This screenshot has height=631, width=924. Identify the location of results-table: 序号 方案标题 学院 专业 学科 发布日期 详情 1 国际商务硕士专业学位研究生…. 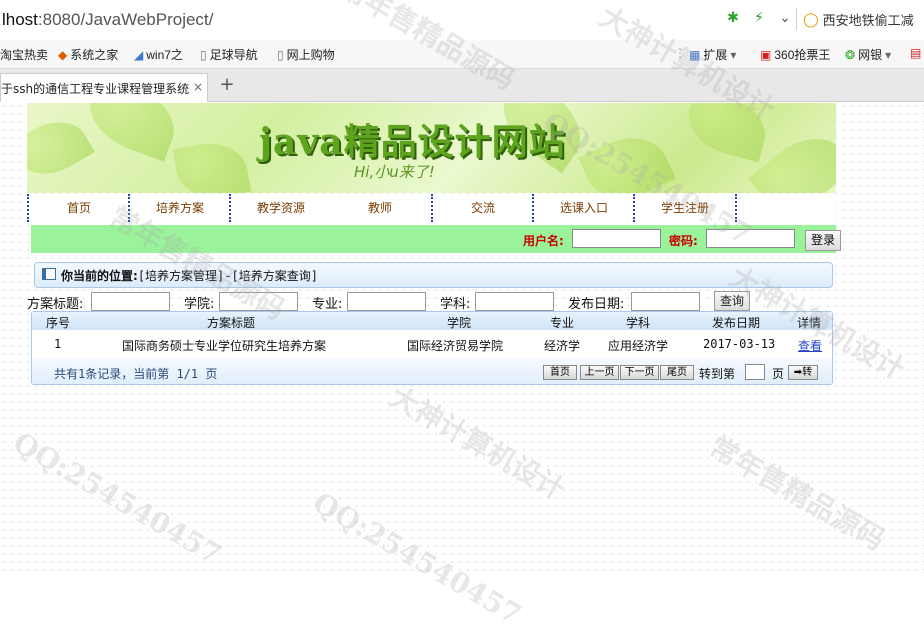
(432, 348).